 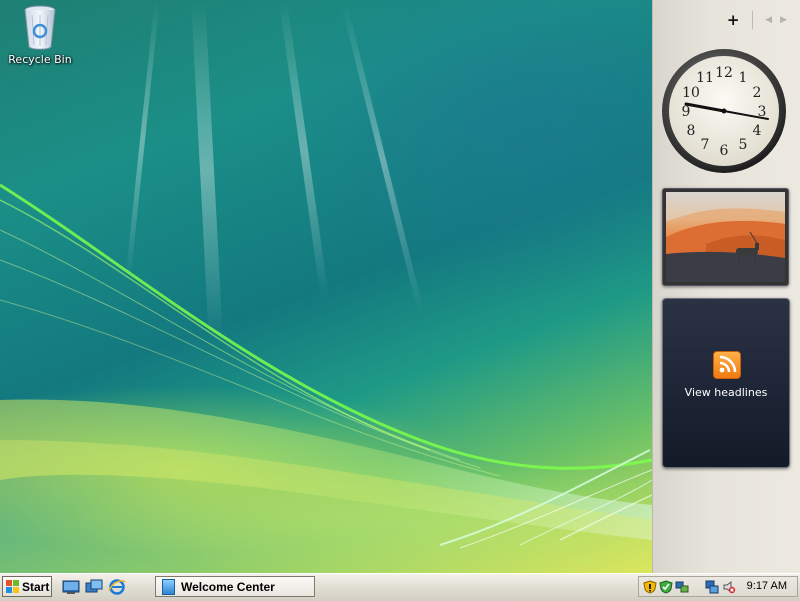 I want to click on clock-numeral: 5, so click(x=743, y=145).